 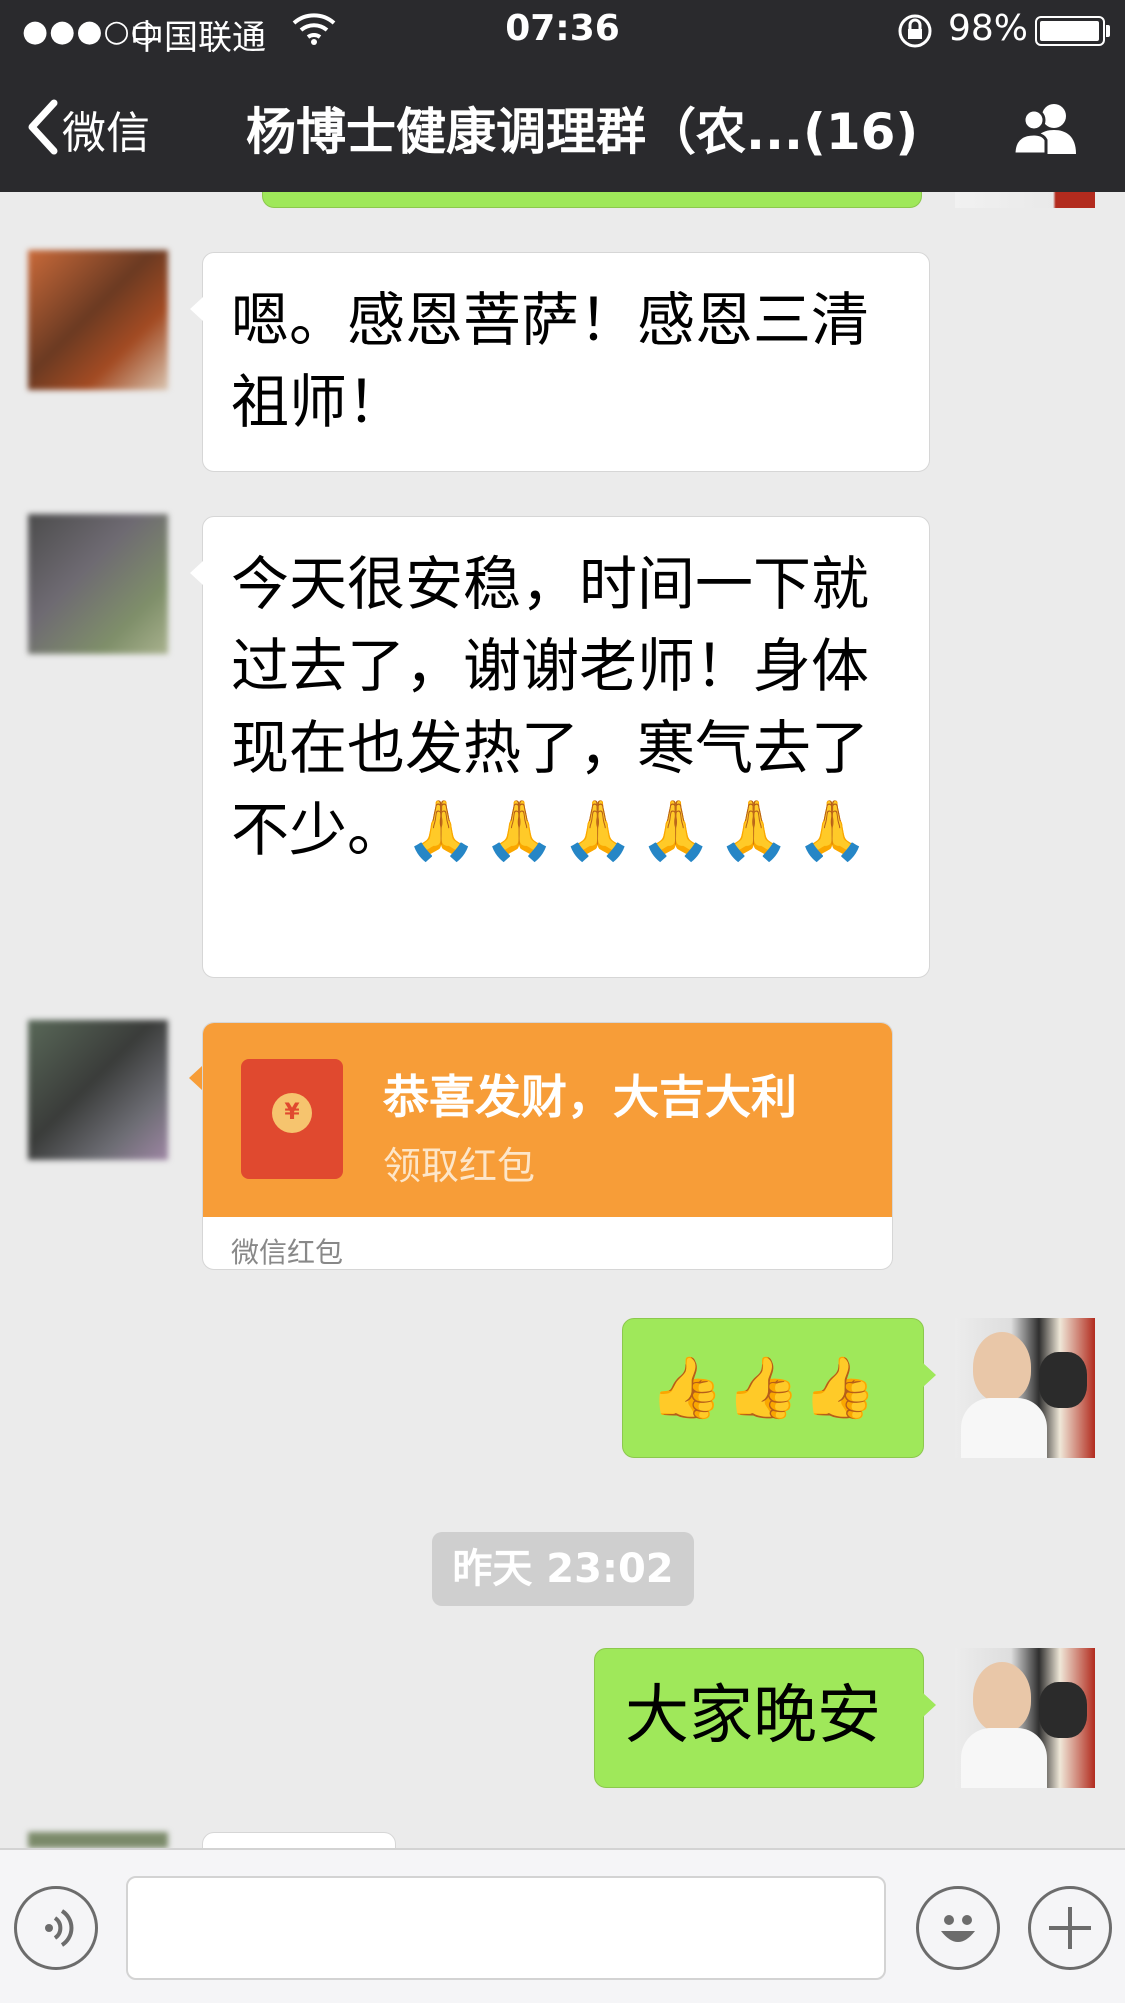 I want to click on red-packet-card: ¥ 恭喜发财，大吉大利 领取红包 微信红包, so click(x=547, y=1146).